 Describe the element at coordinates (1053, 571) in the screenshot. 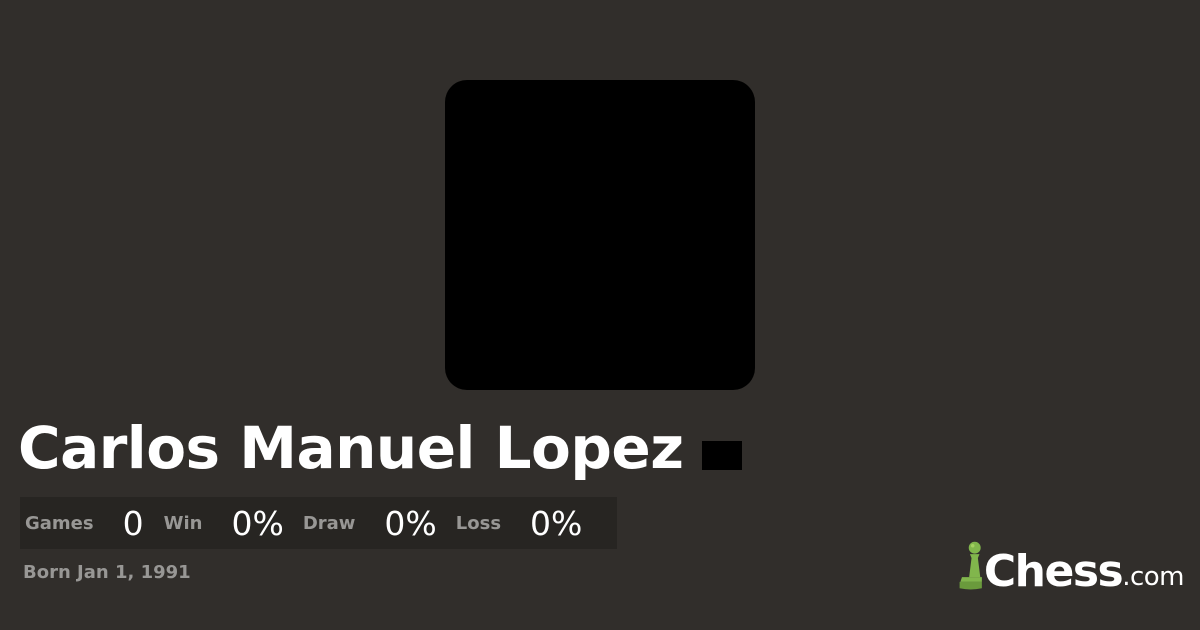

I see `brand-name: Chess` at that location.